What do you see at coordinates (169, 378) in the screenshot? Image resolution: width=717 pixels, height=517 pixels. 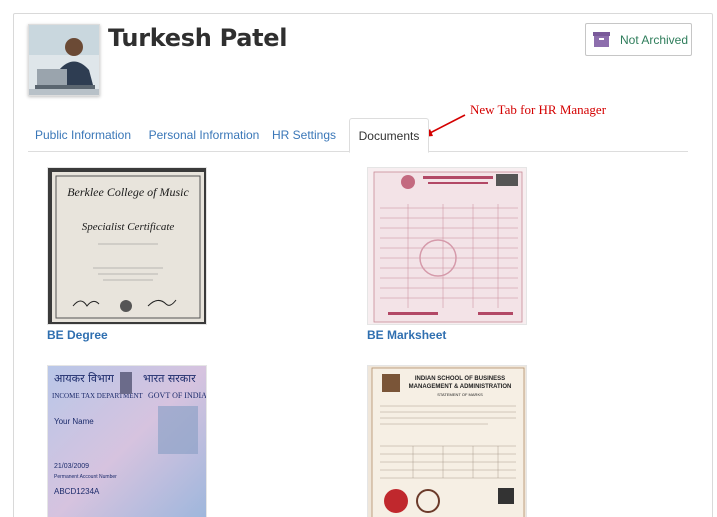 I see `pan-hindi-right-text: भारत सरकार` at bounding box center [169, 378].